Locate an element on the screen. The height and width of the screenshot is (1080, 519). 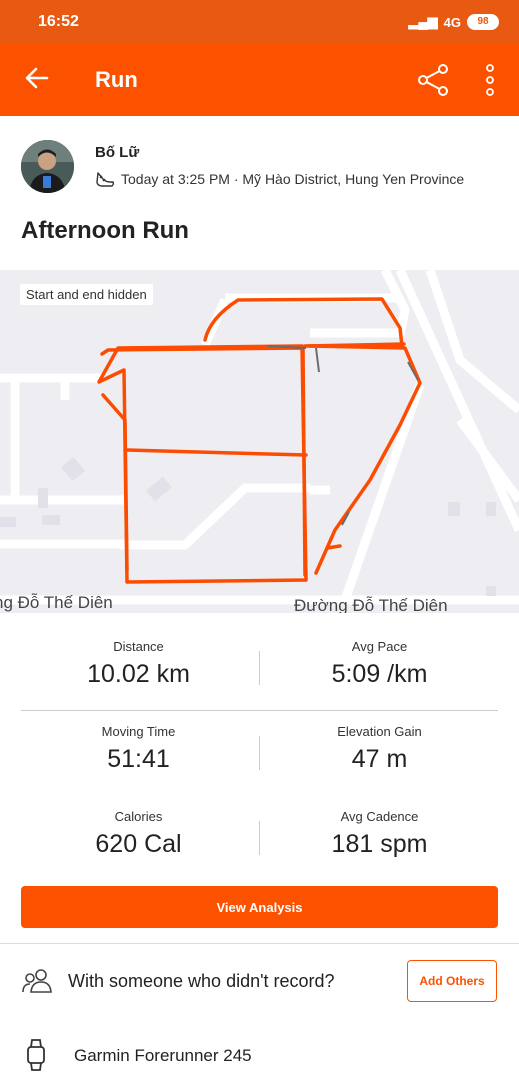
signal-icon: ▂▄▆ is located at coordinates (423, 21).